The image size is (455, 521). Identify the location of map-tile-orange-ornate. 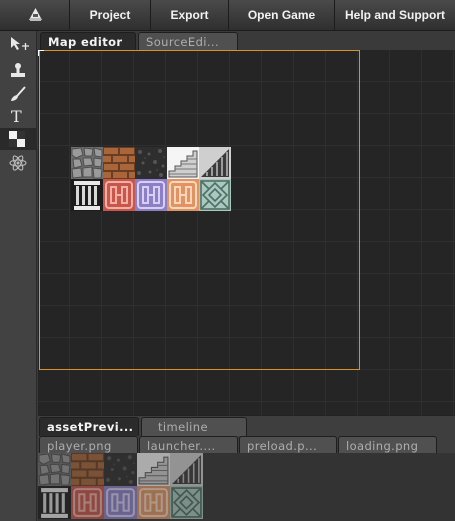
(183, 195).